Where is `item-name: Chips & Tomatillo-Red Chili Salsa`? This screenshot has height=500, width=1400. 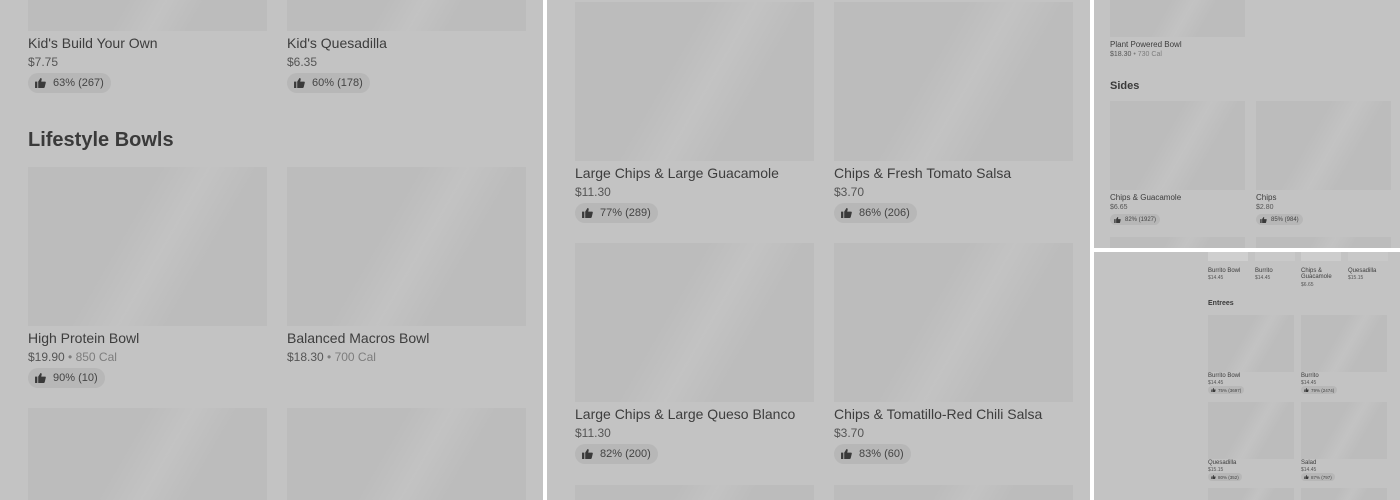 item-name: Chips & Tomatillo-Red Chili Salsa is located at coordinates (938, 414).